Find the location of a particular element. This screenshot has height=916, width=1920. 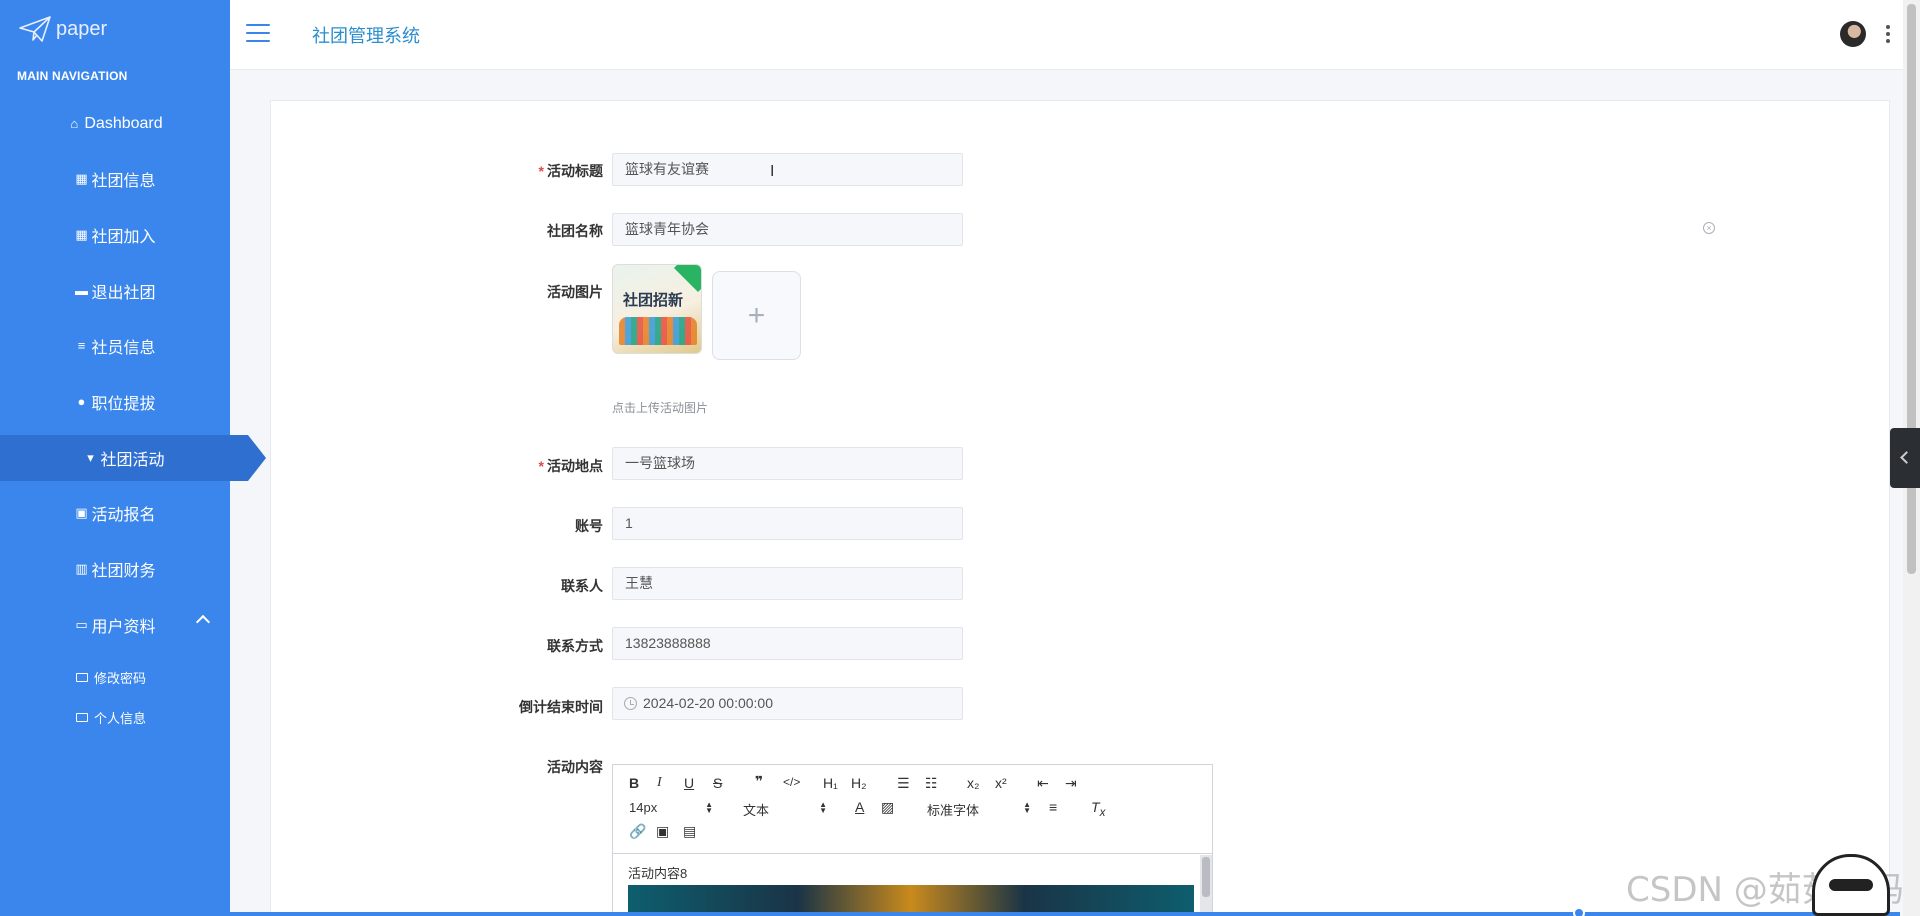

close-circle-icon: × is located at coordinates (1709, 228).